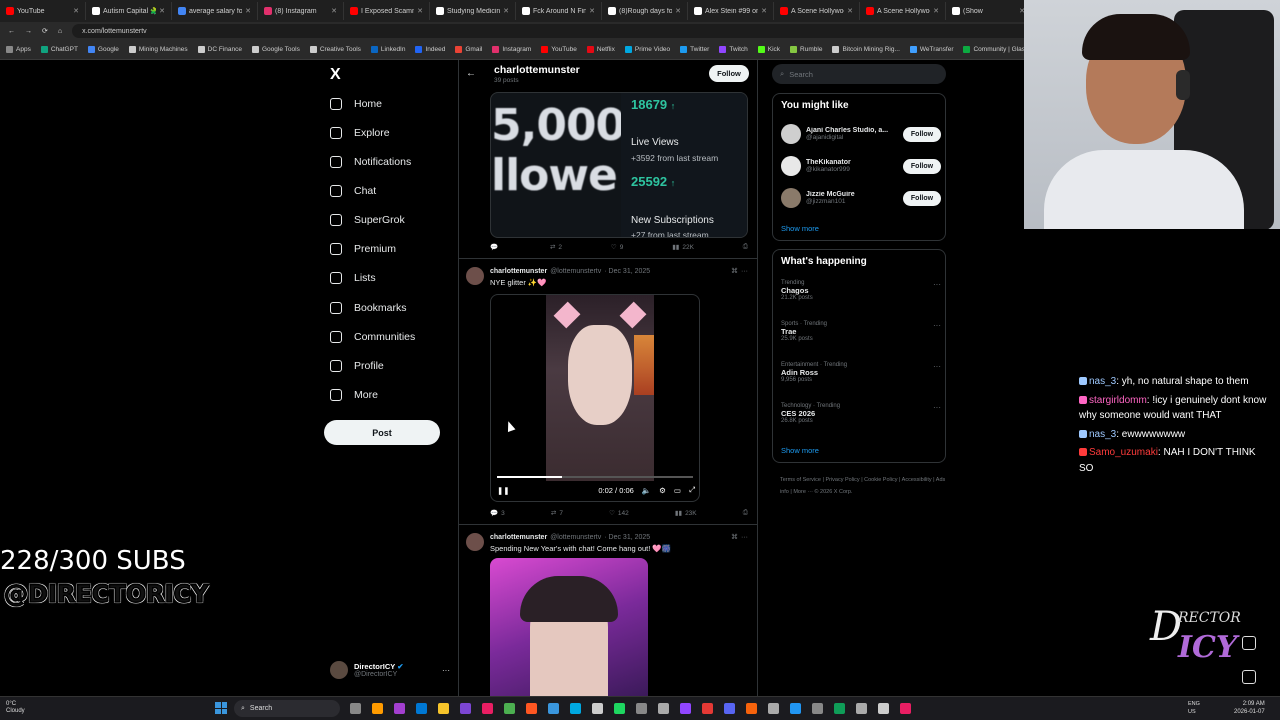 The image size is (1280, 720). What do you see at coordinates (387, 49) in the screenshot?
I see `bookmark-item: LinkedIn` at bounding box center [387, 49].